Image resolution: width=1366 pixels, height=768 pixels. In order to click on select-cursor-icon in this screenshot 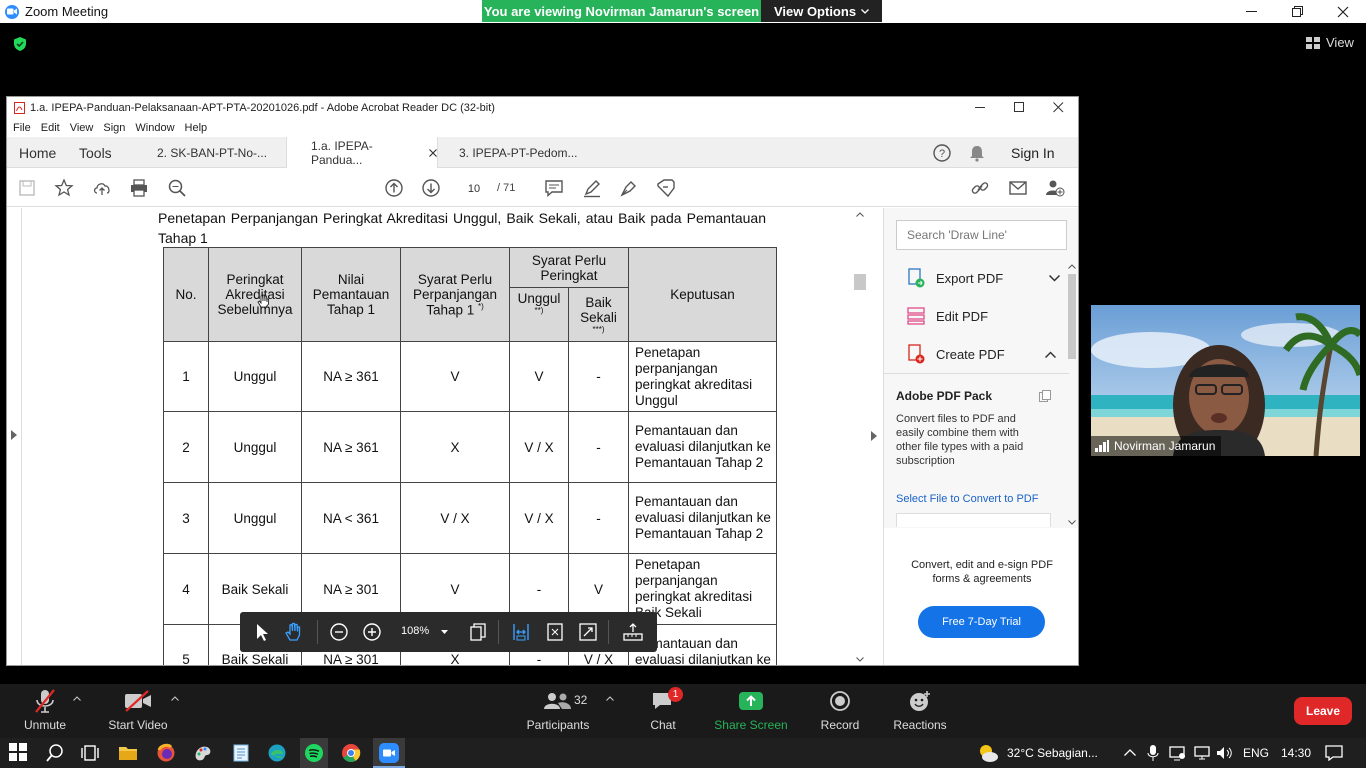, I will do `click(262, 632)`.